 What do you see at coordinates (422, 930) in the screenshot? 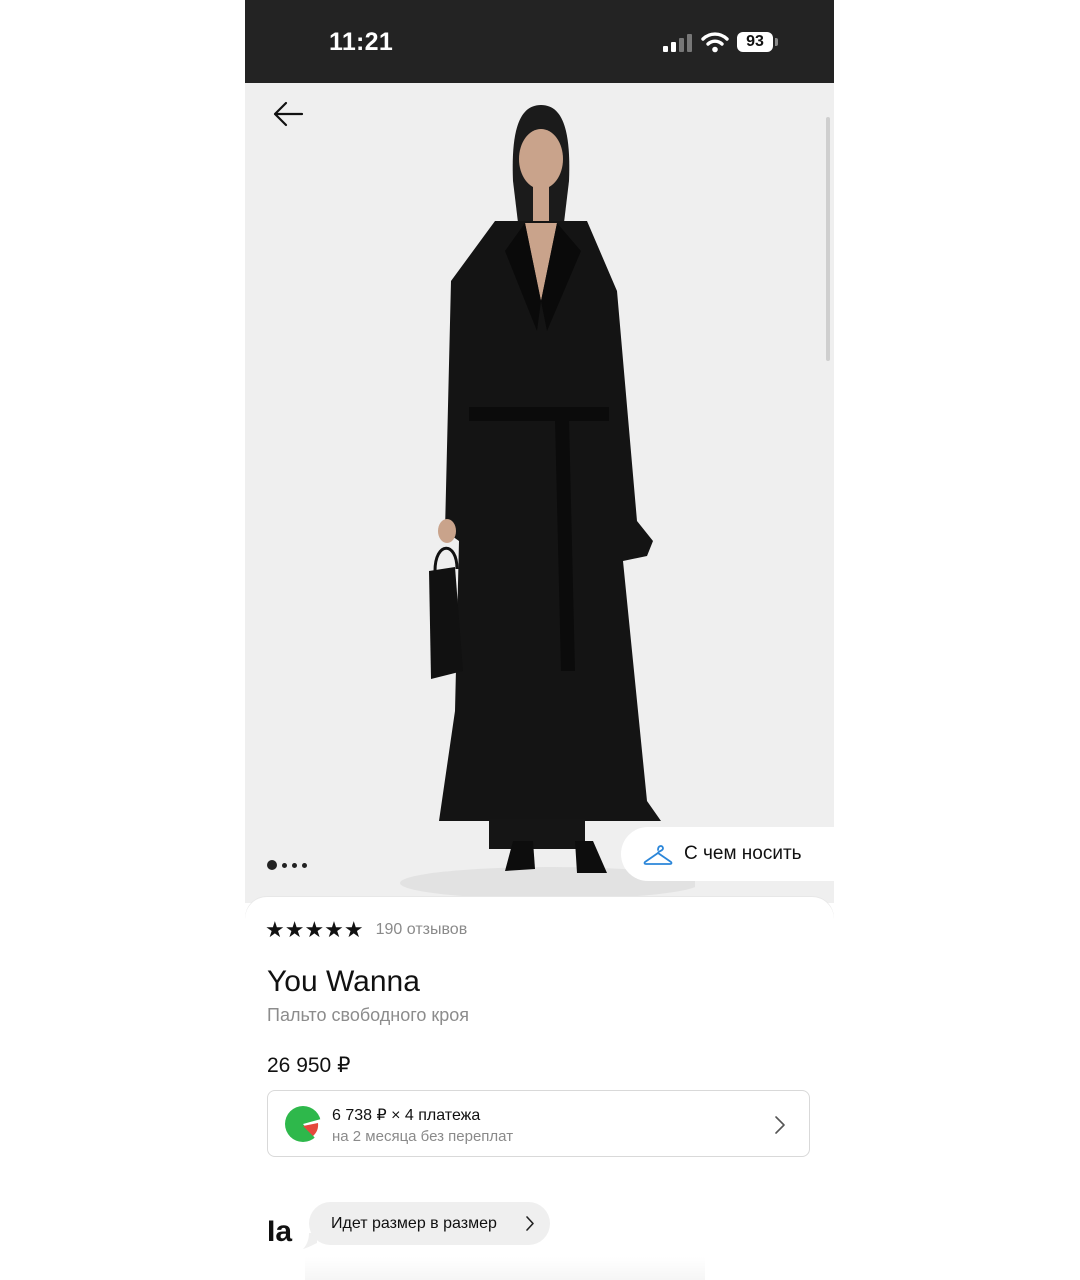
I see `reviews-count: 190 отзывов` at bounding box center [422, 930].